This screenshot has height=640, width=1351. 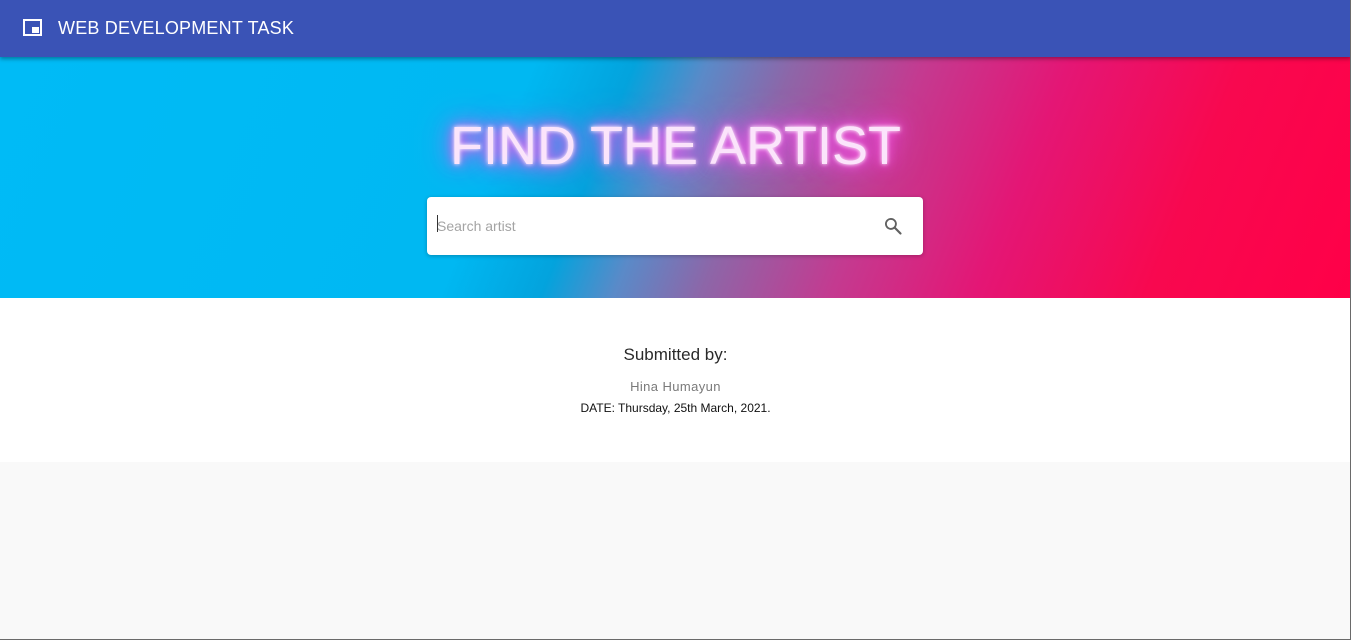 What do you see at coordinates (647, 226) in the screenshot?
I see `search-input` at bounding box center [647, 226].